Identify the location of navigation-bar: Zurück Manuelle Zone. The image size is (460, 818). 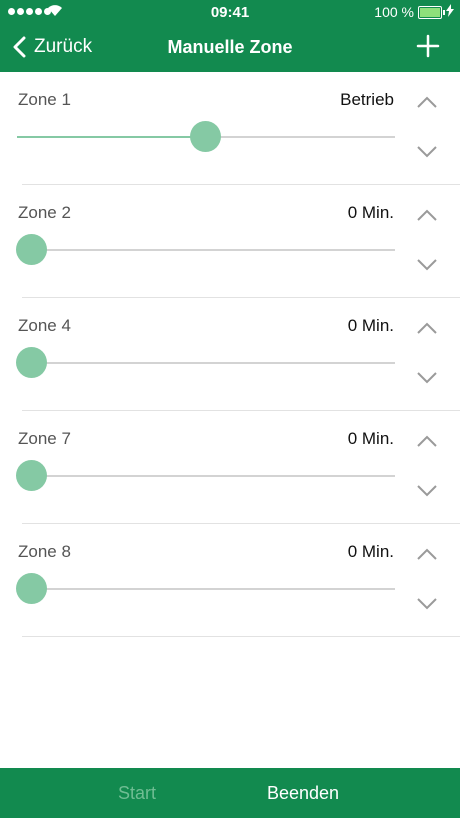
(230, 48).